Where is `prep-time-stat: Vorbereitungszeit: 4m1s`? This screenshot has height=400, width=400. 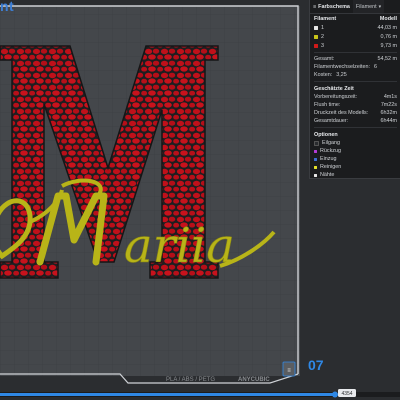 prep-time-stat: Vorbereitungszeit: 4m1s is located at coordinates (355, 97).